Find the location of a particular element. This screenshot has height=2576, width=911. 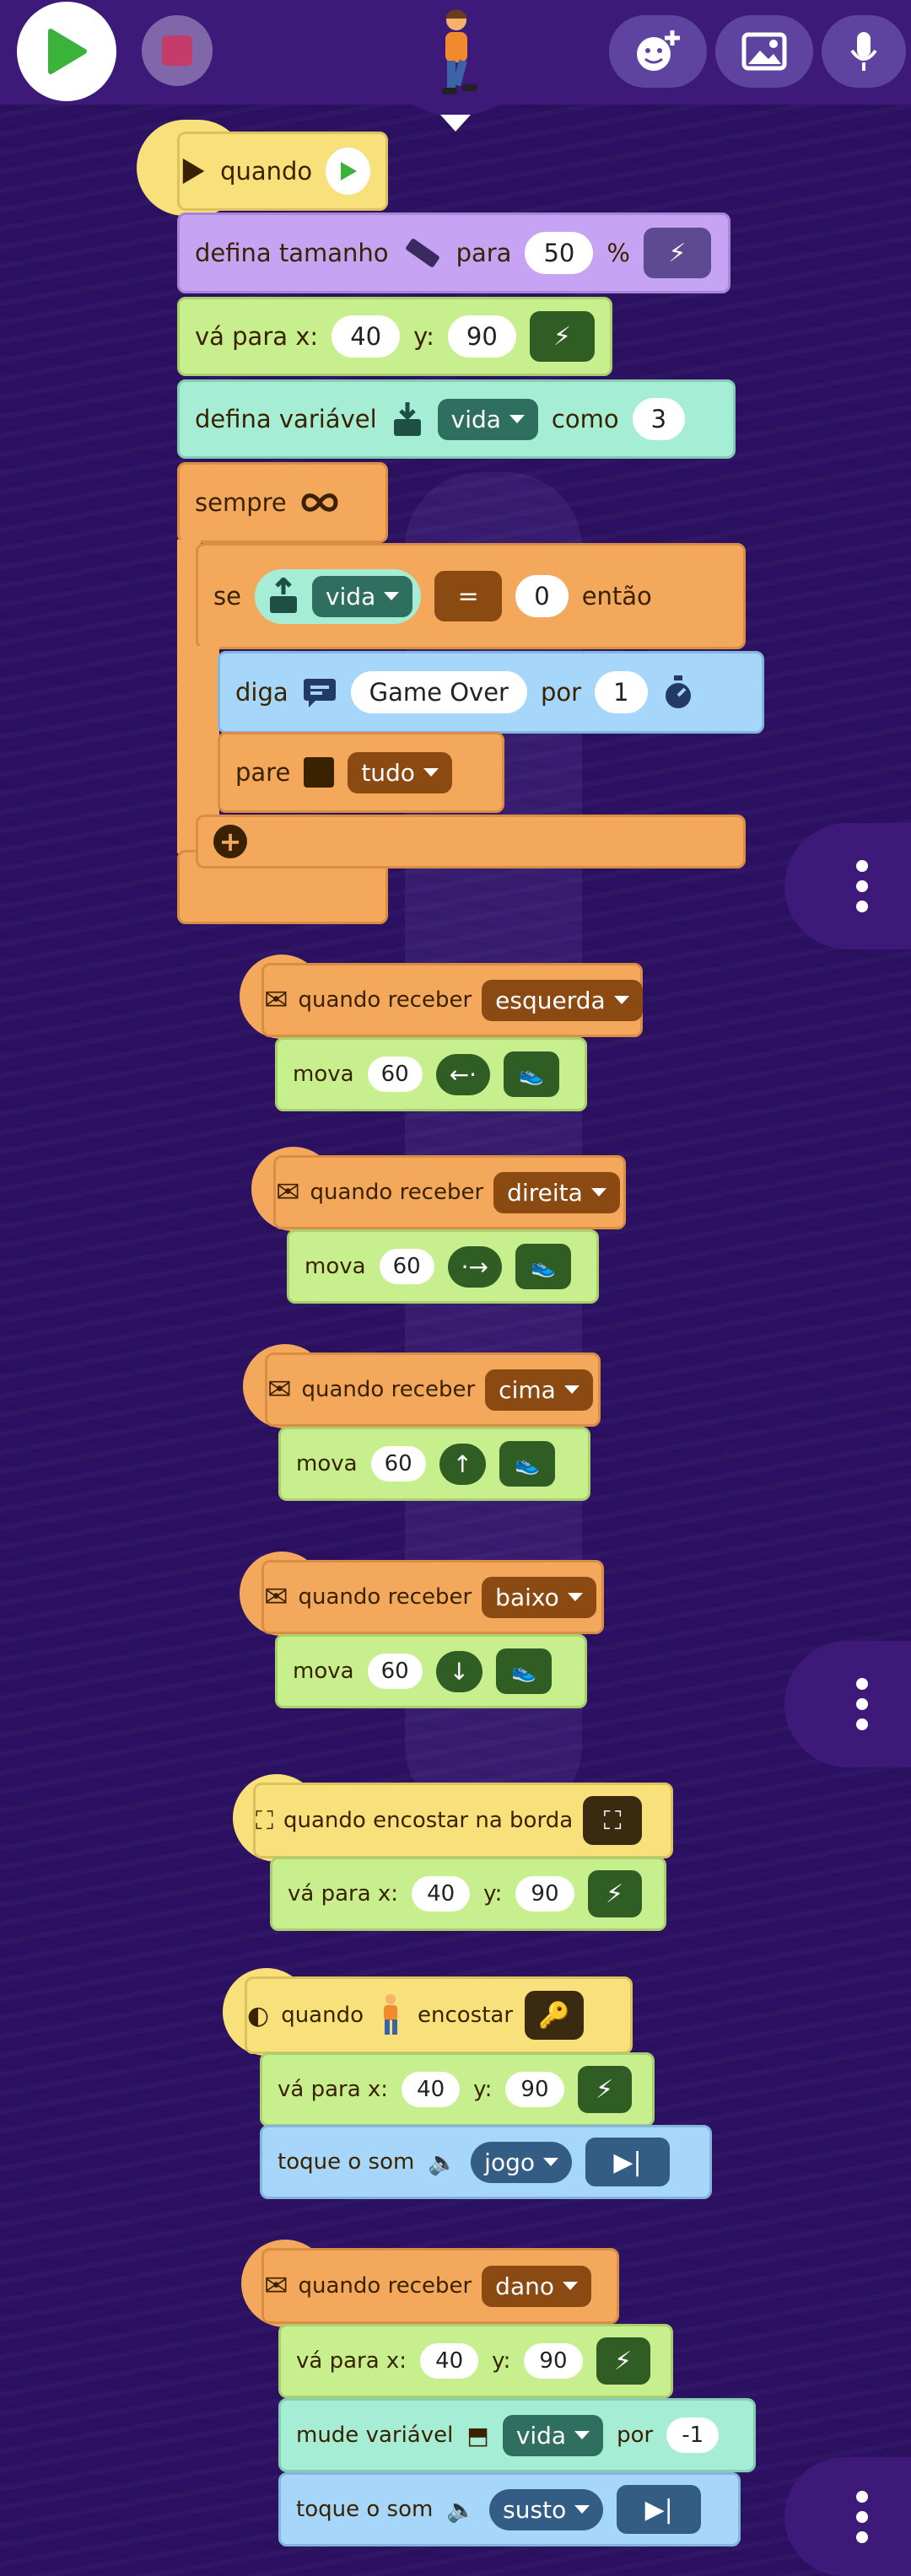

sound-dropdown: susto is located at coordinates (546, 2509).